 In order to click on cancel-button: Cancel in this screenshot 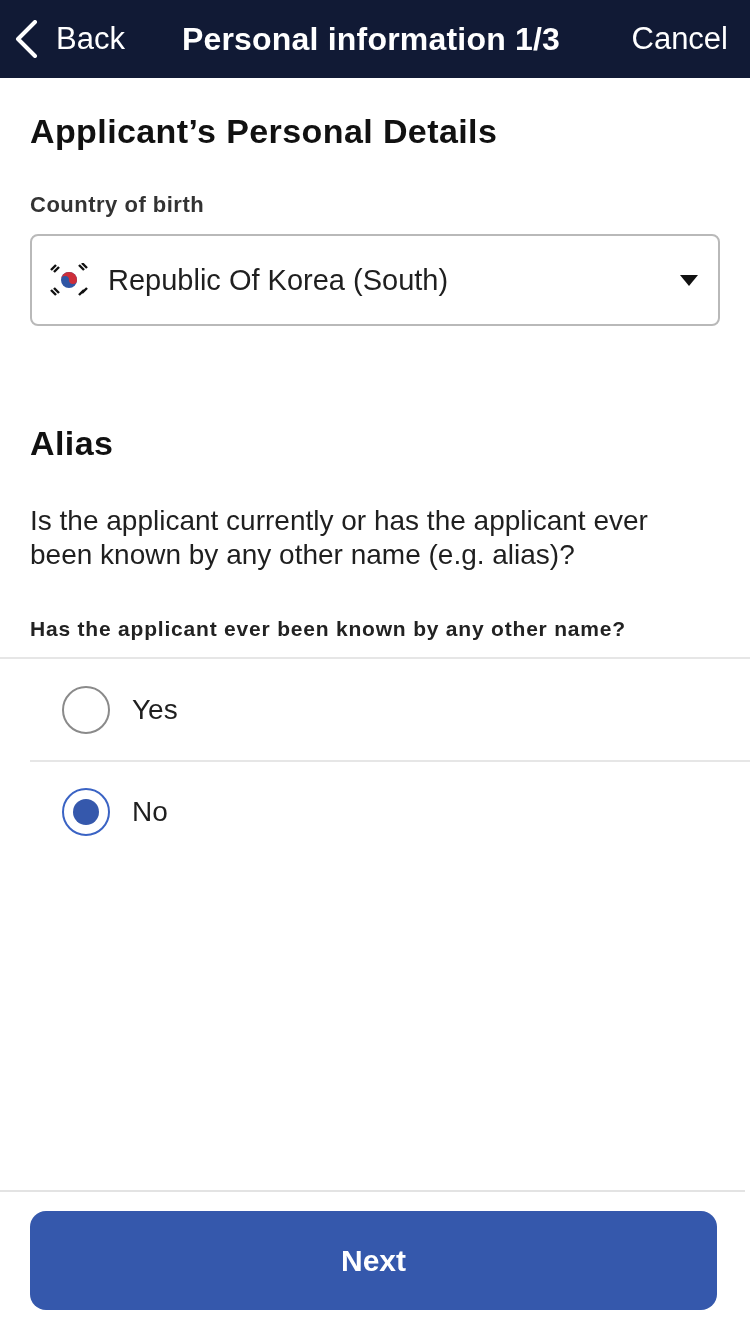, I will do `click(679, 39)`.